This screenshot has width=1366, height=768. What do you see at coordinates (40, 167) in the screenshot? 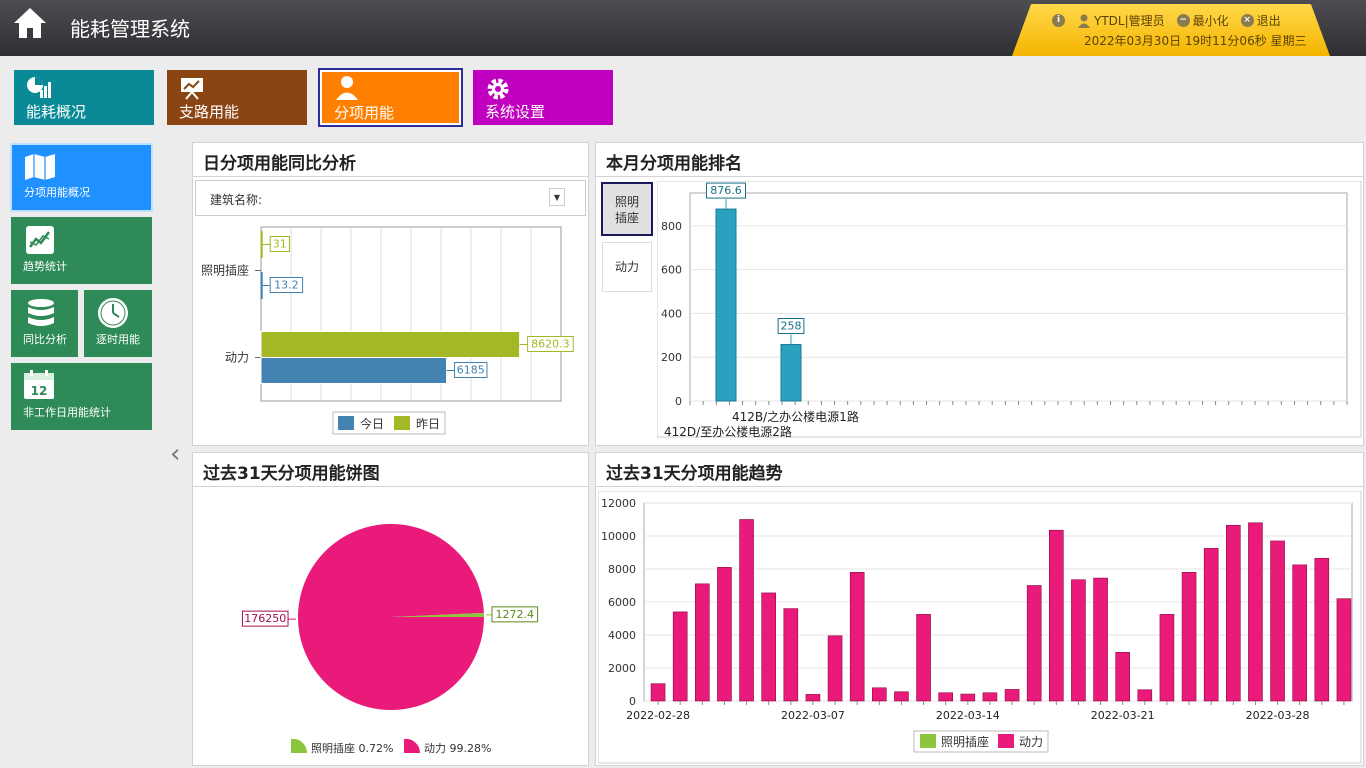
I see `map-icon` at bounding box center [40, 167].